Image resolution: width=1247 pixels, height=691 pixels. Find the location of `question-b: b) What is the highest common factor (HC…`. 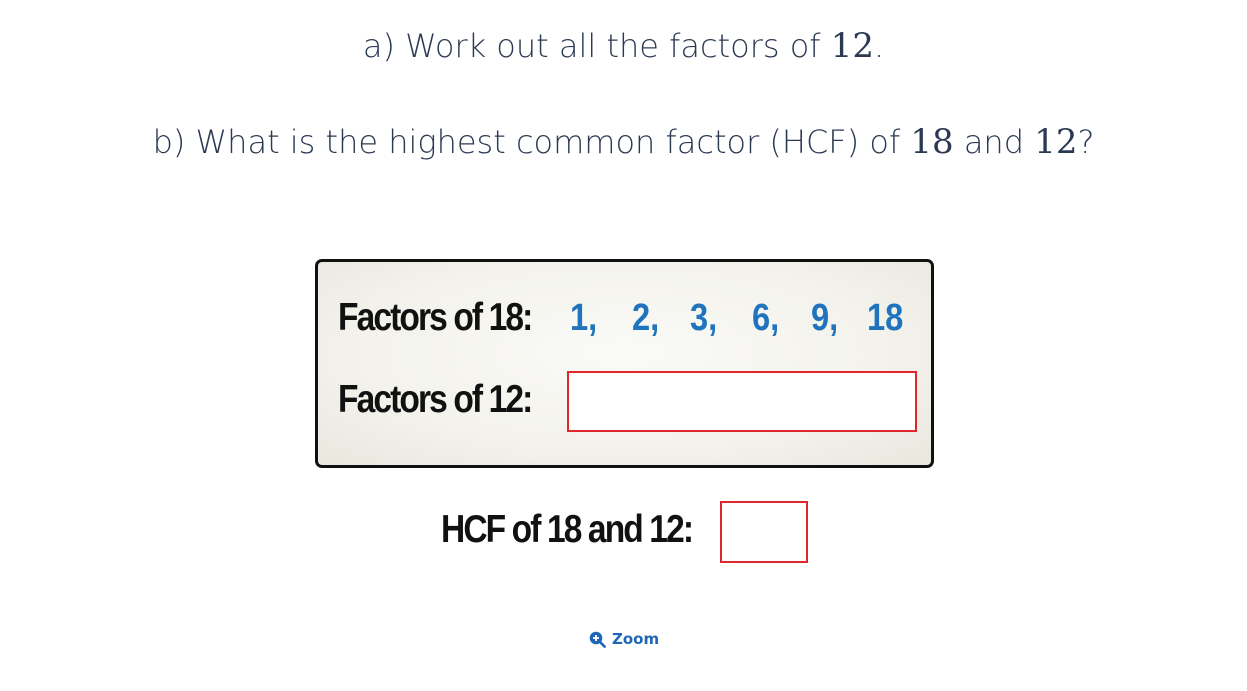

question-b: b) What is the highest common factor (HC… is located at coordinates (623, 142).